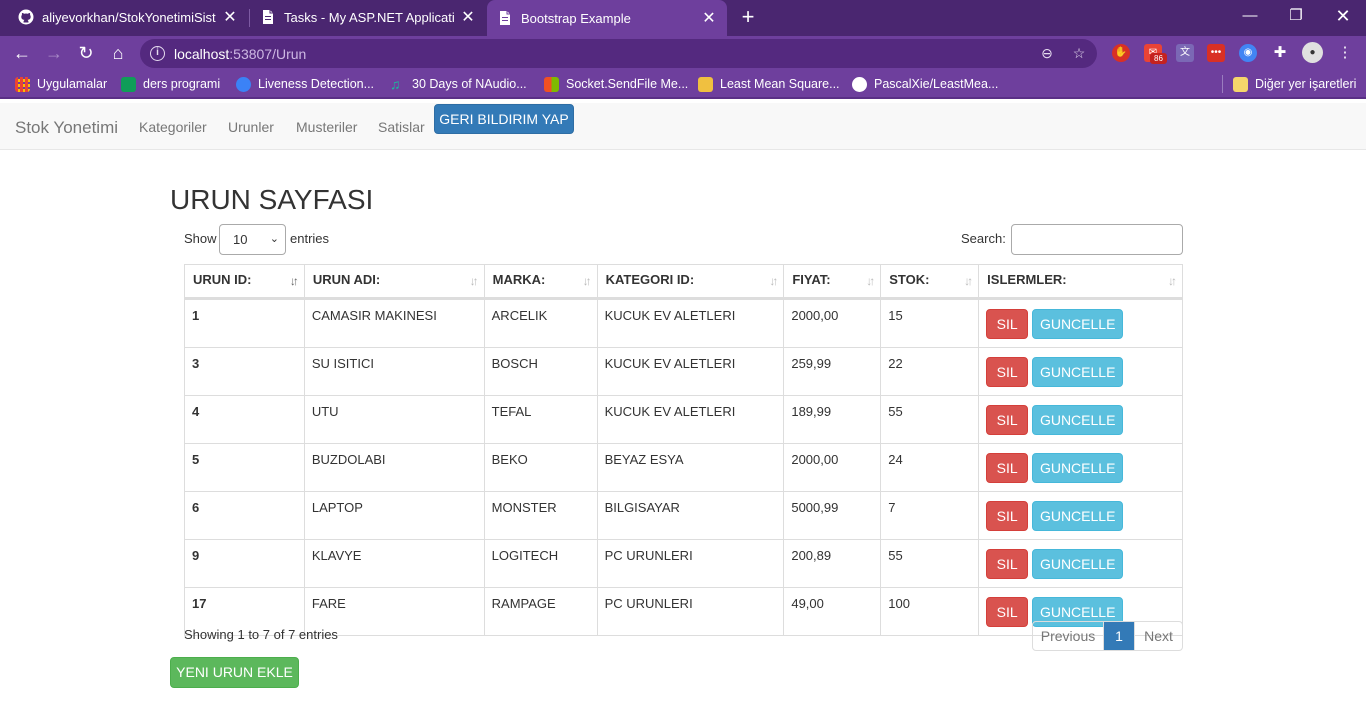 The width and height of the screenshot is (1366, 728). What do you see at coordinates (394, 563) in the screenshot?
I see `cell-name: KLAVYE` at bounding box center [394, 563].